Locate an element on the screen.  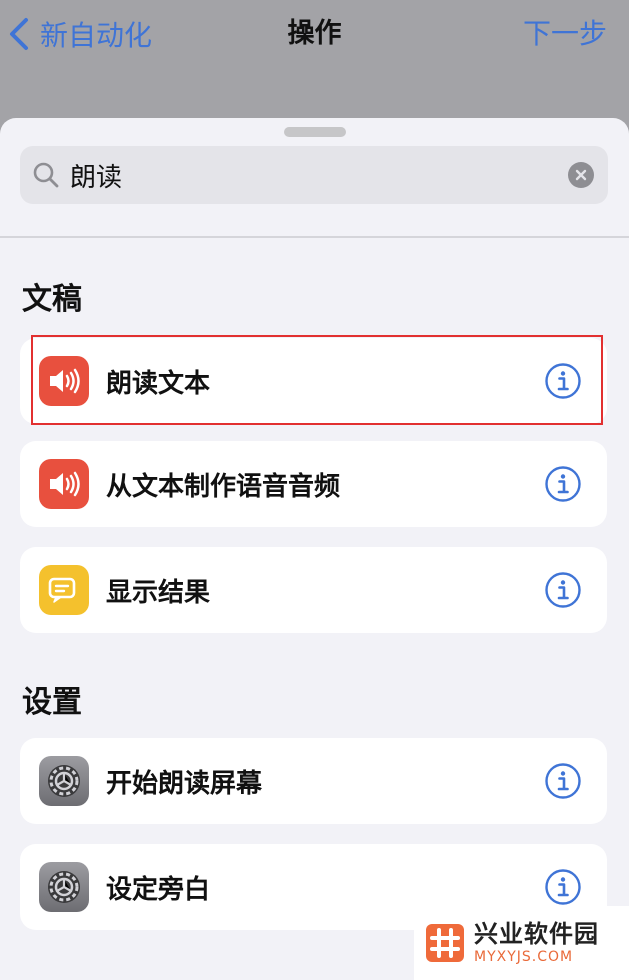
clear-search-button is located at coordinates (581, 175).